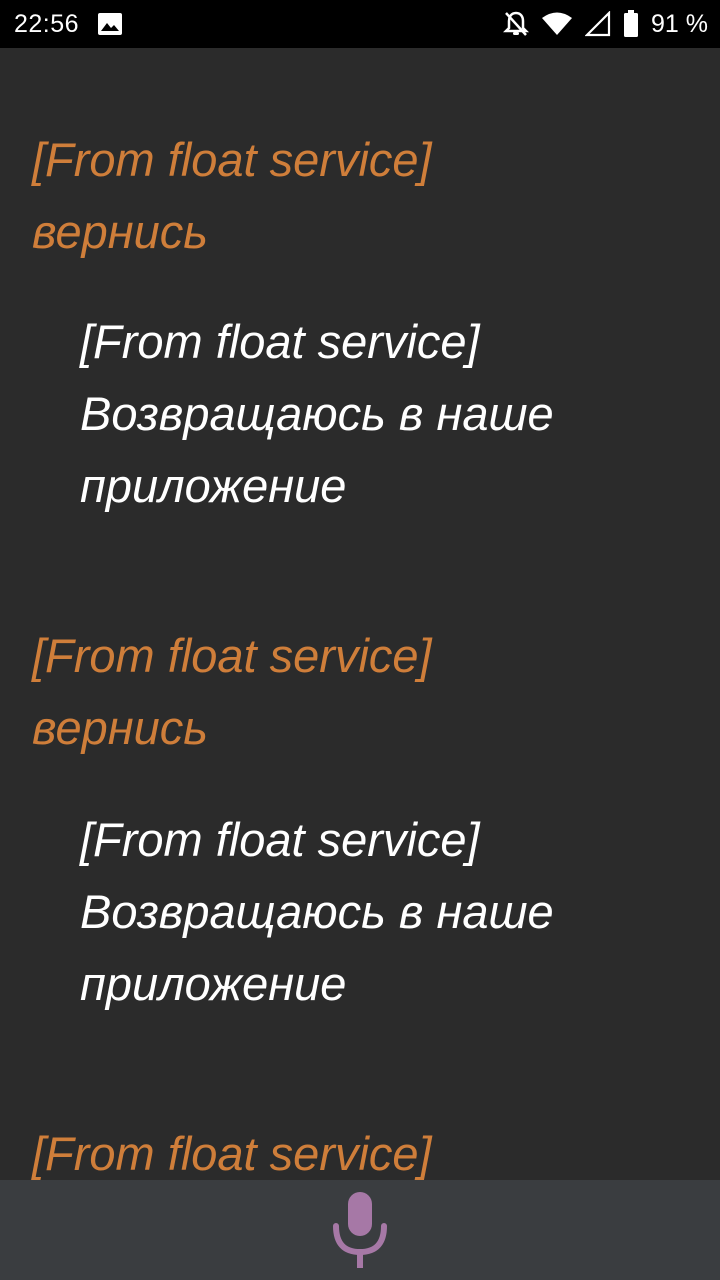 The width and height of the screenshot is (720, 1280). I want to click on mic-icon, so click(360, 1230).